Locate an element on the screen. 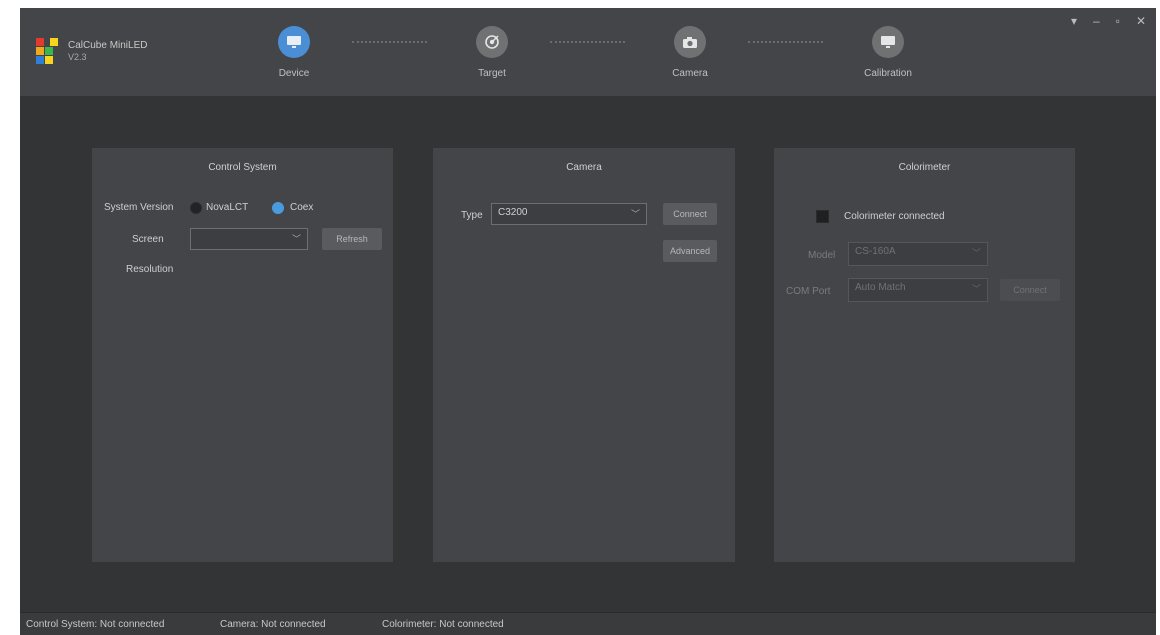  type-label: Type is located at coordinates (472, 215).